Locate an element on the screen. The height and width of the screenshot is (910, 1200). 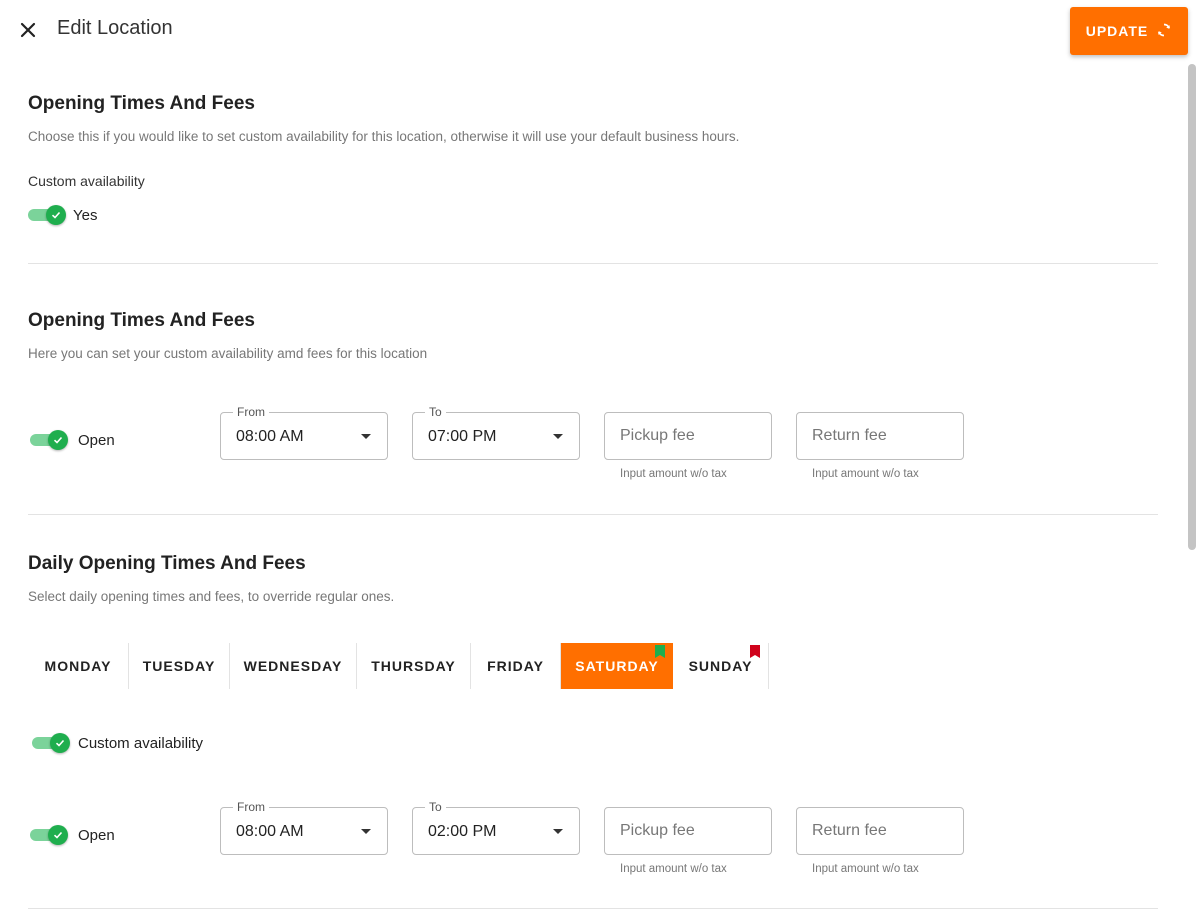
daily-pickup-fee-input is located at coordinates (688, 831).